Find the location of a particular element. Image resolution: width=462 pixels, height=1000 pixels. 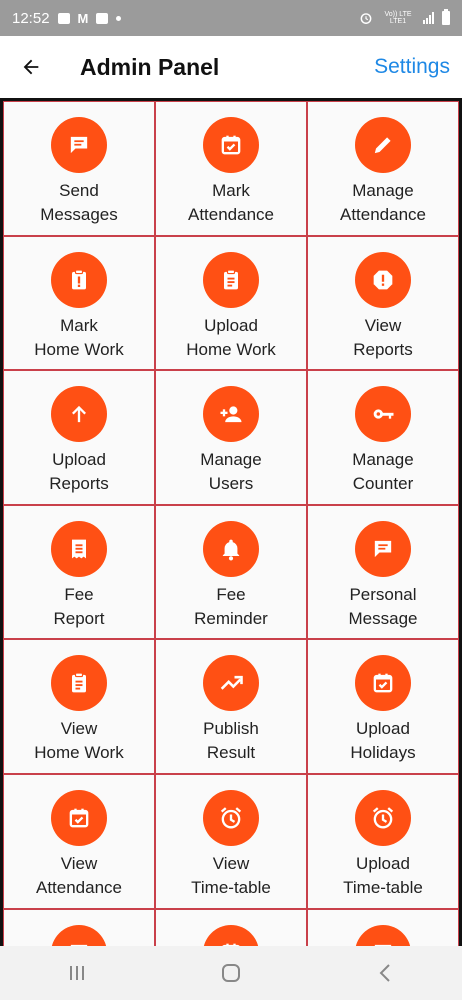

bell-icon is located at coordinates (231, 550).